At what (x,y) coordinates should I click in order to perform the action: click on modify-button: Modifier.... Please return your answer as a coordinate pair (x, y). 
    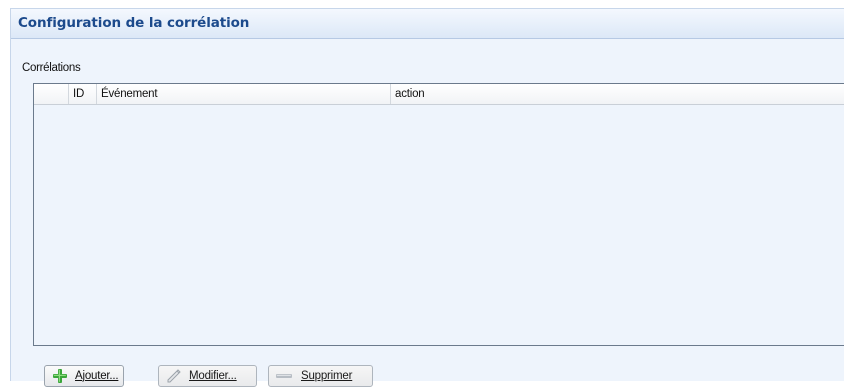
    Looking at the image, I should click on (207, 376).